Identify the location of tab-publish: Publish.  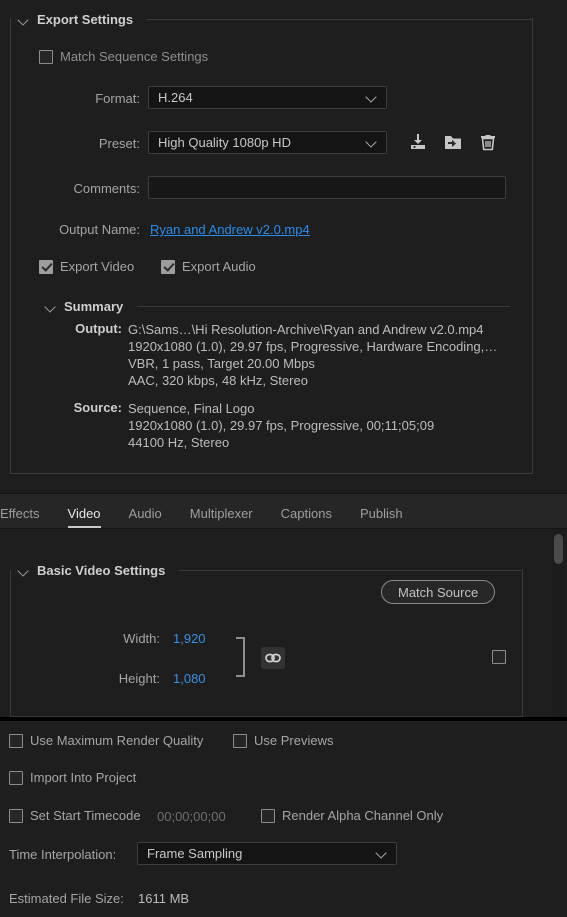
(381, 517).